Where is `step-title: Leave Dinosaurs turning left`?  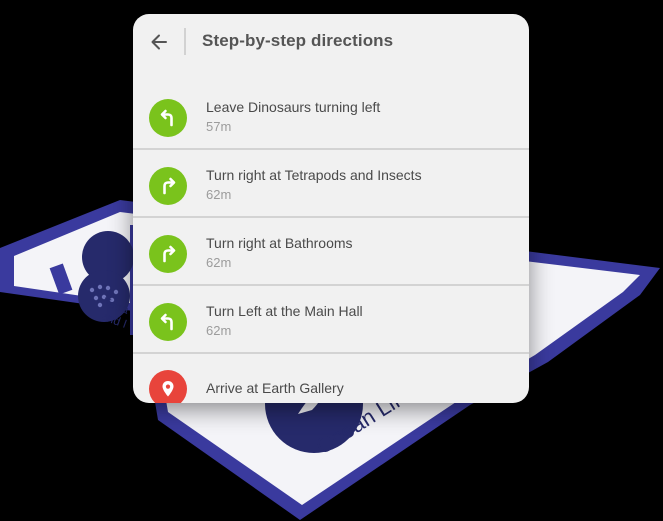
step-title: Leave Dinosaurs turning left is located at coordinates (293, 107).